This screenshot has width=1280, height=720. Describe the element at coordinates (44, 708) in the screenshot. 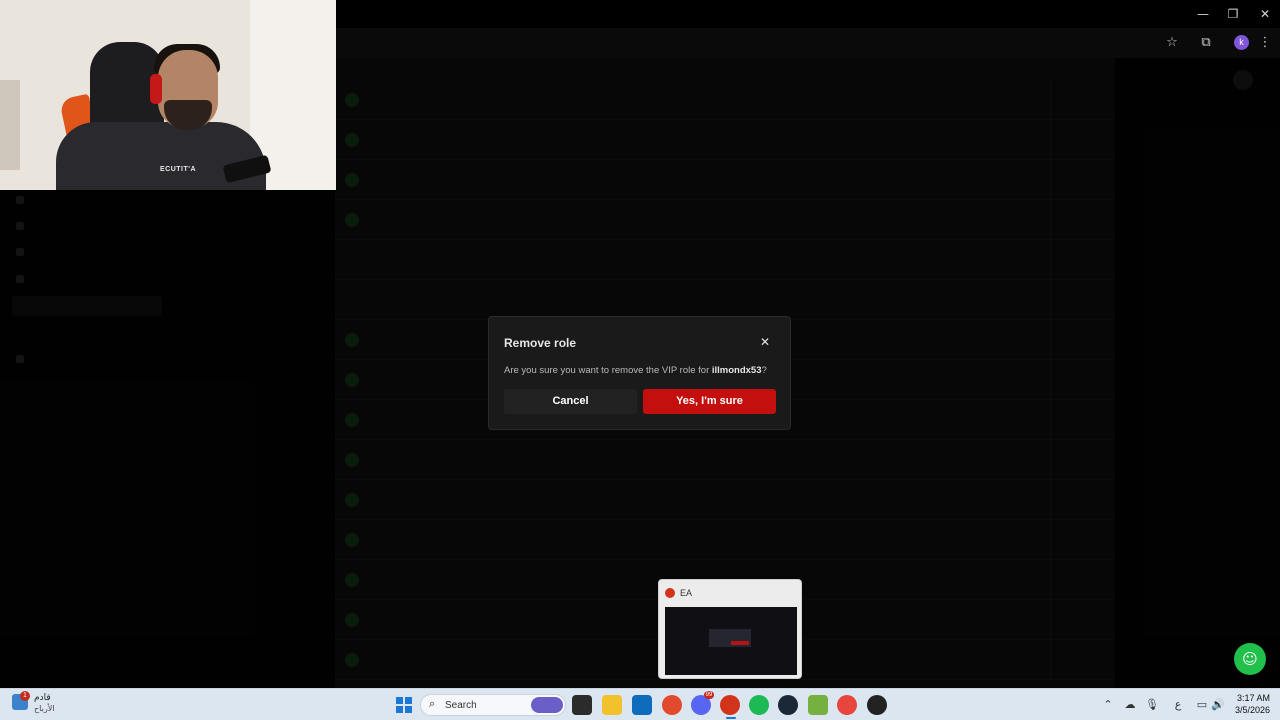

I see `widget-subtext: الأرباح` at that location.